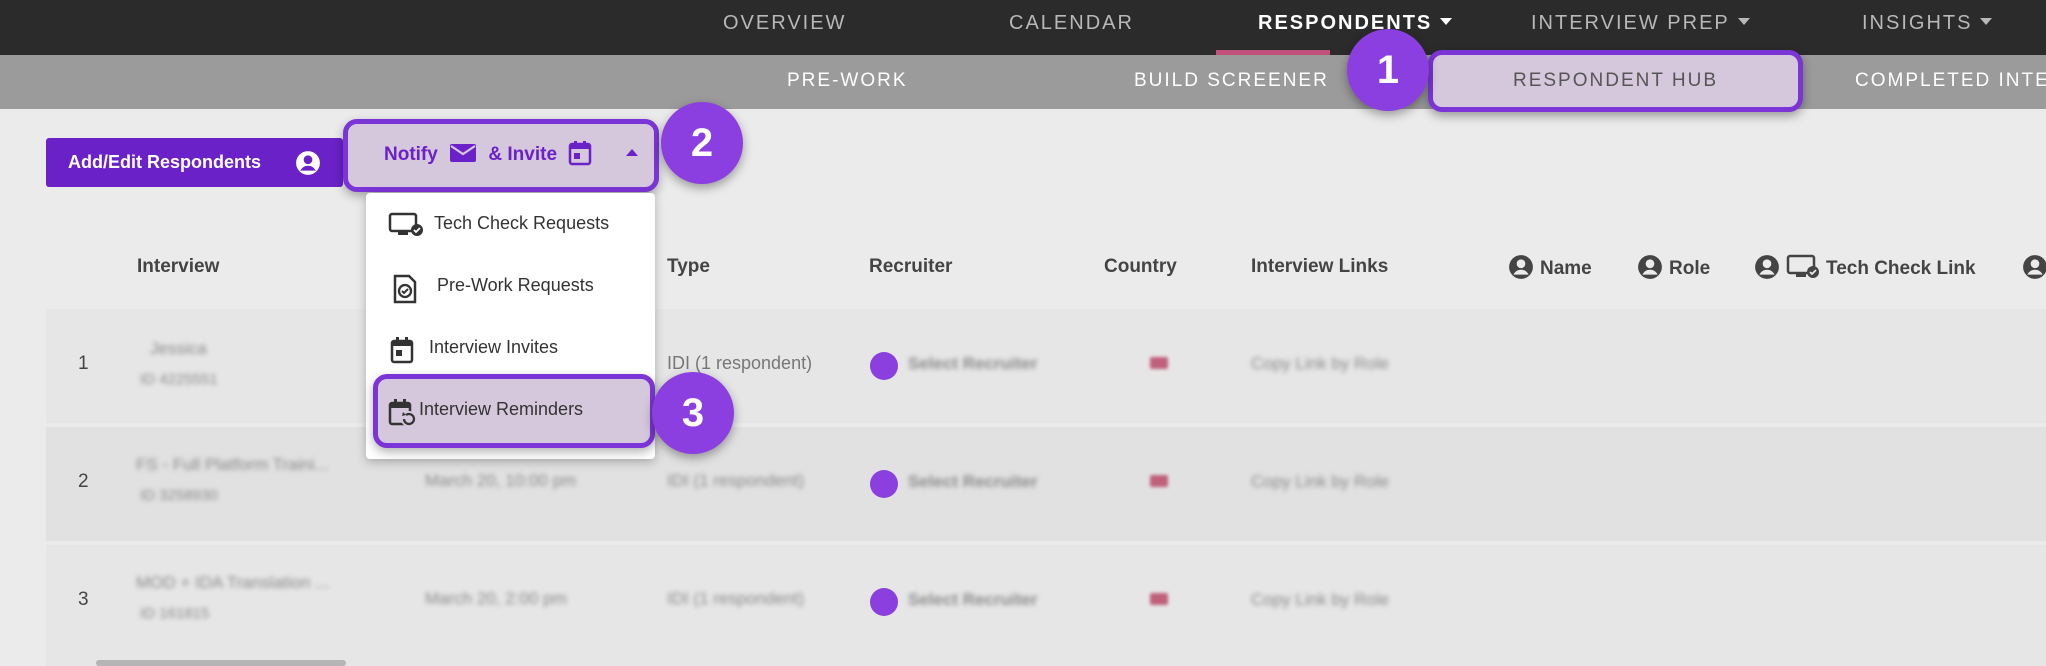 This screenshot has height=666, width=2046. Describe the element at coordinates (179, 495) in the screenshot. I see `interview-id: ID 3258930` at that location.